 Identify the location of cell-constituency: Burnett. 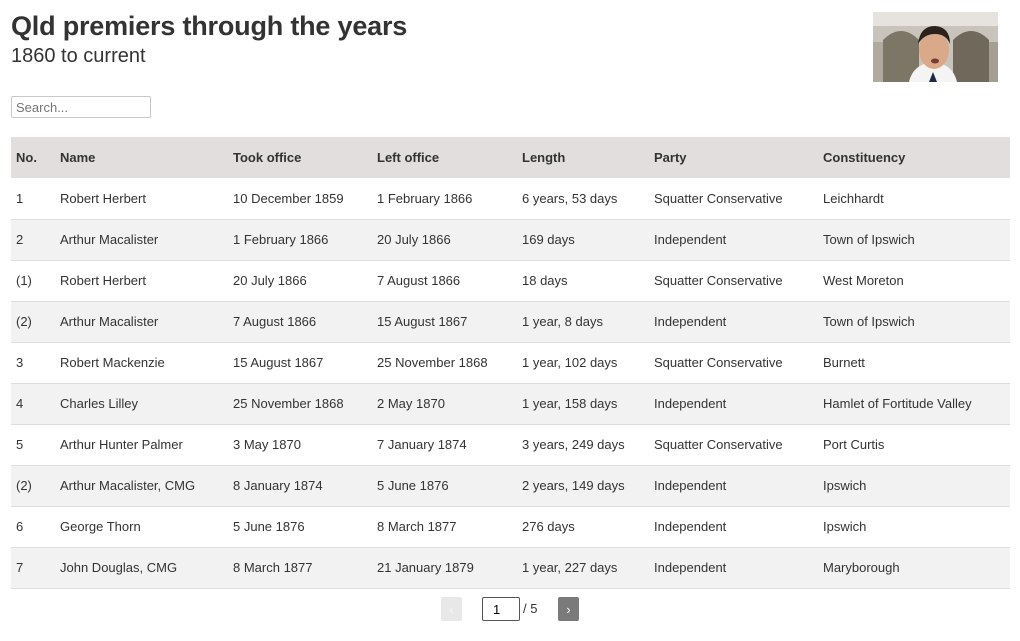
(844, 362).